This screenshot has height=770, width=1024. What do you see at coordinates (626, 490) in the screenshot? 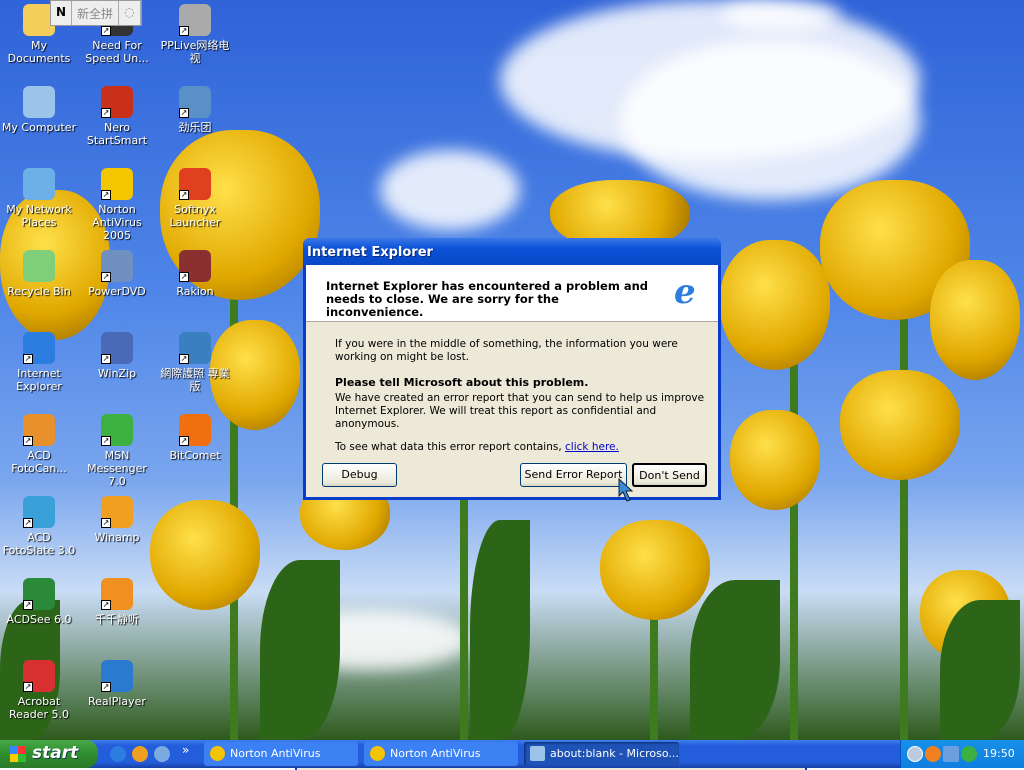
I see `mouse-cursor-icon` at bounding box center [626, 490].